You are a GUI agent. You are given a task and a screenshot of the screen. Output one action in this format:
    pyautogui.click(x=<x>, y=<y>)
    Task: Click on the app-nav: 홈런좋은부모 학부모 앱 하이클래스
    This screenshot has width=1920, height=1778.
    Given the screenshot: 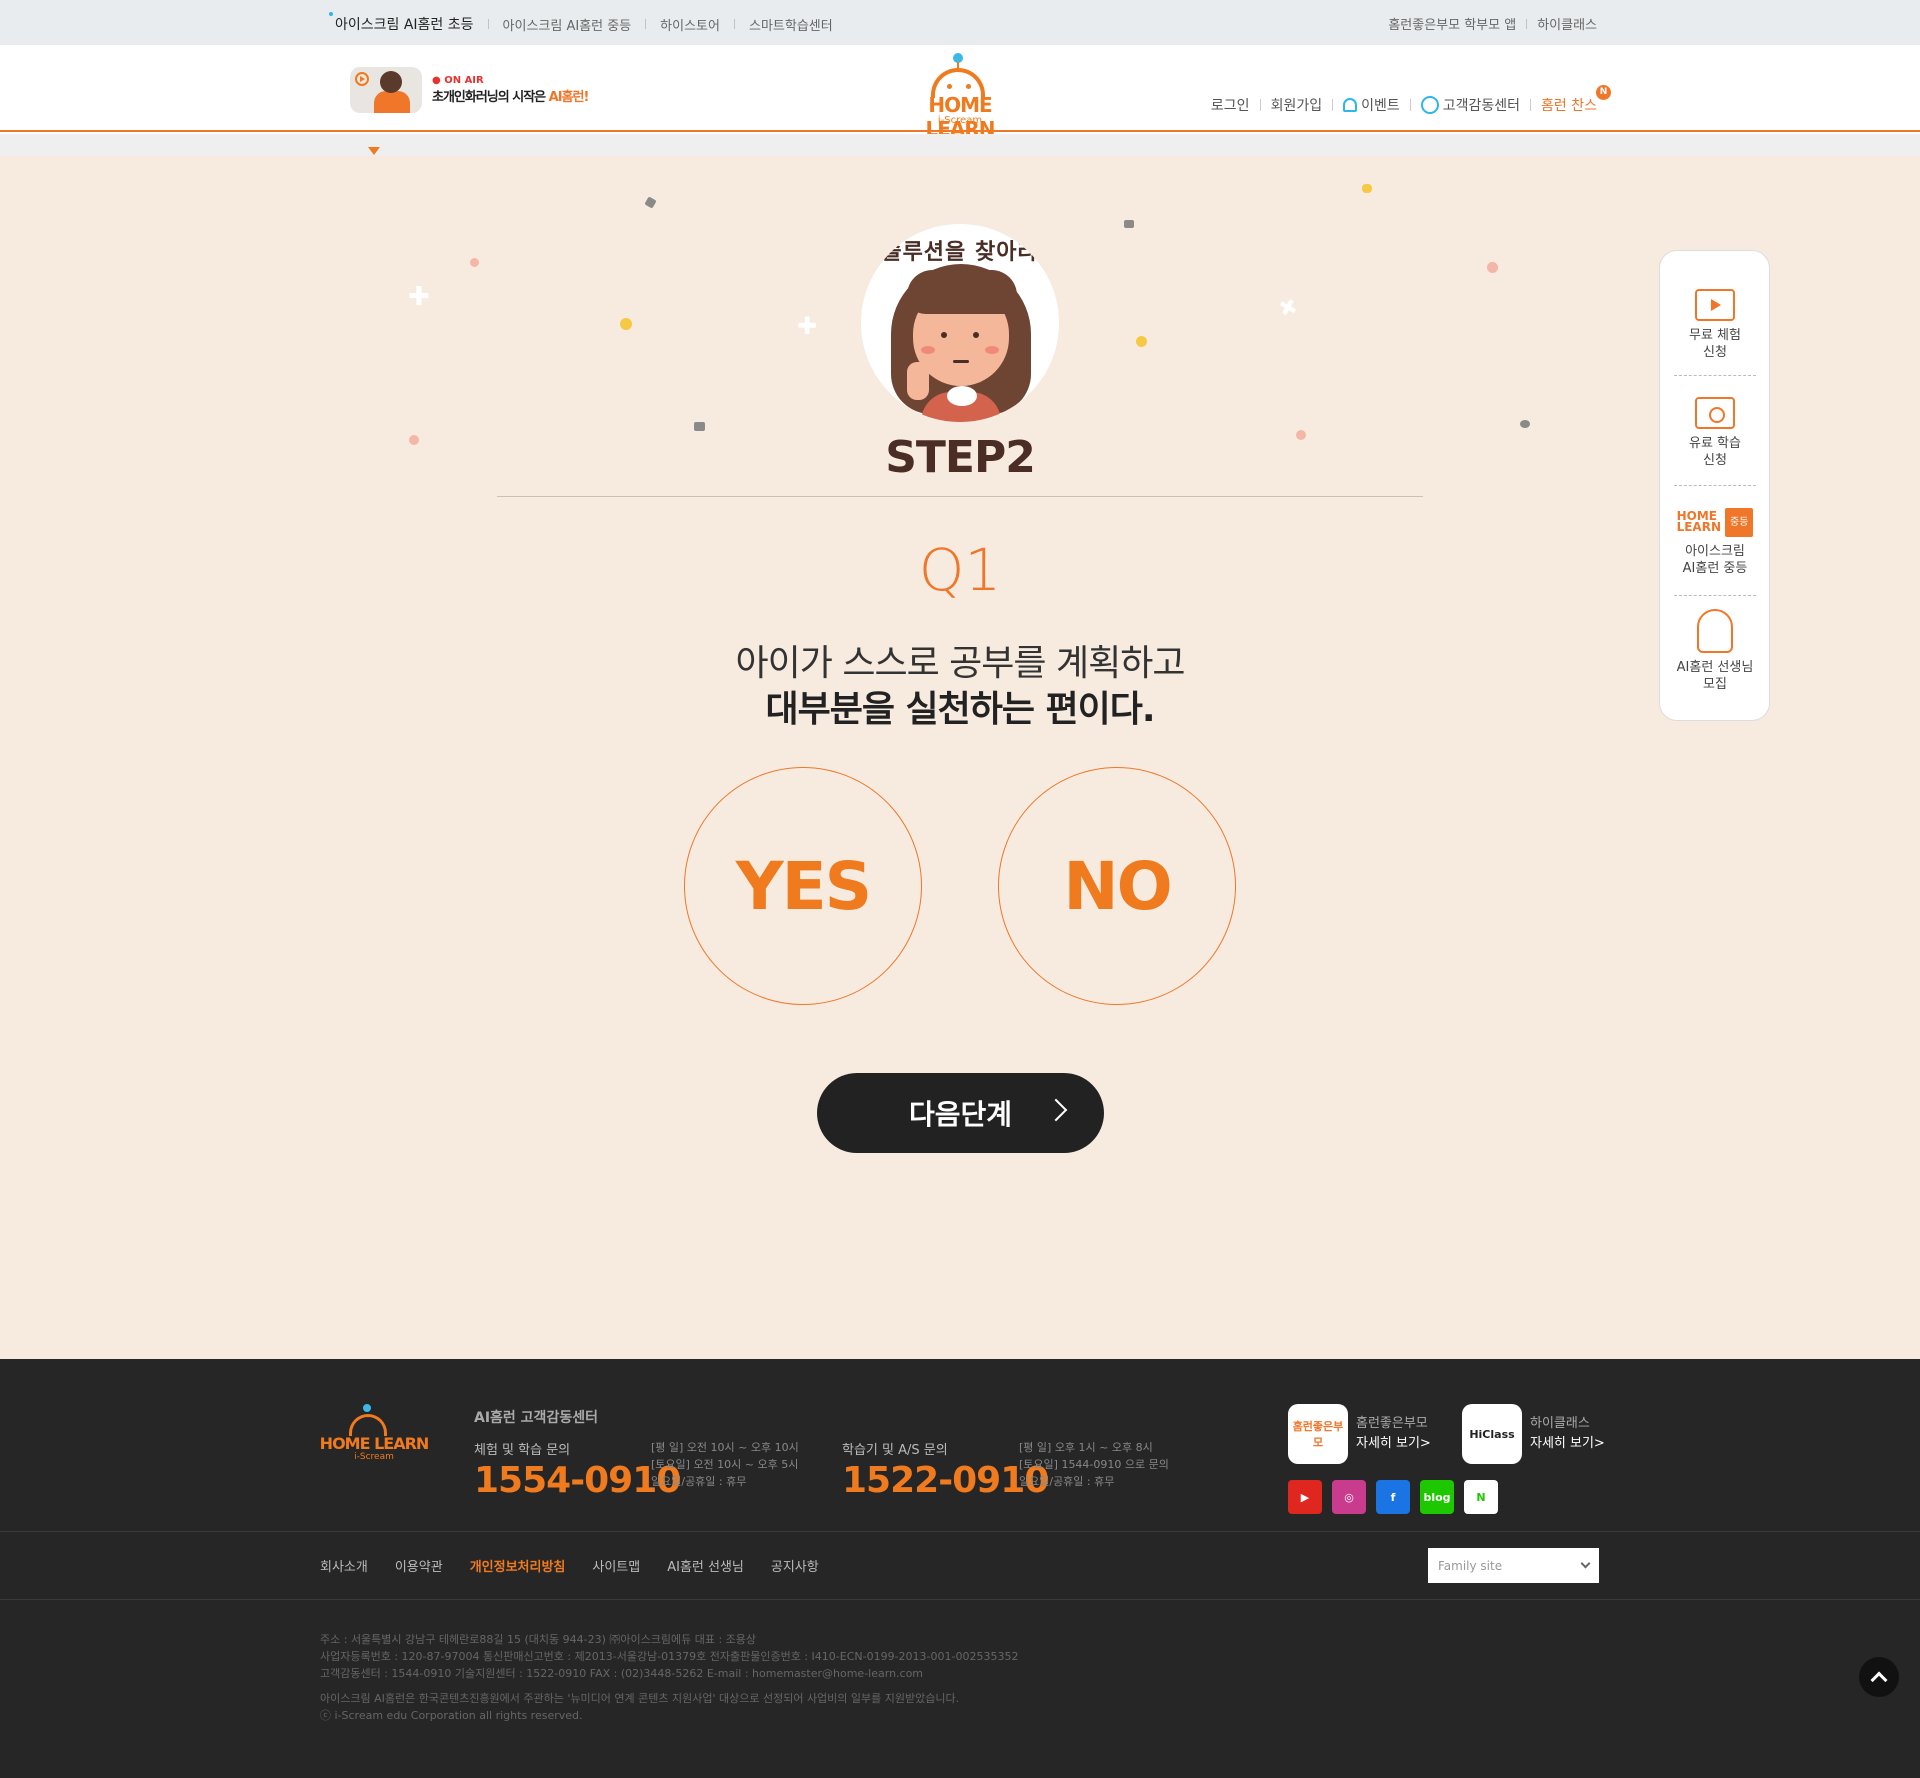 What is the action you would take?
    pyautogui.click(x=1492, y=23)
    